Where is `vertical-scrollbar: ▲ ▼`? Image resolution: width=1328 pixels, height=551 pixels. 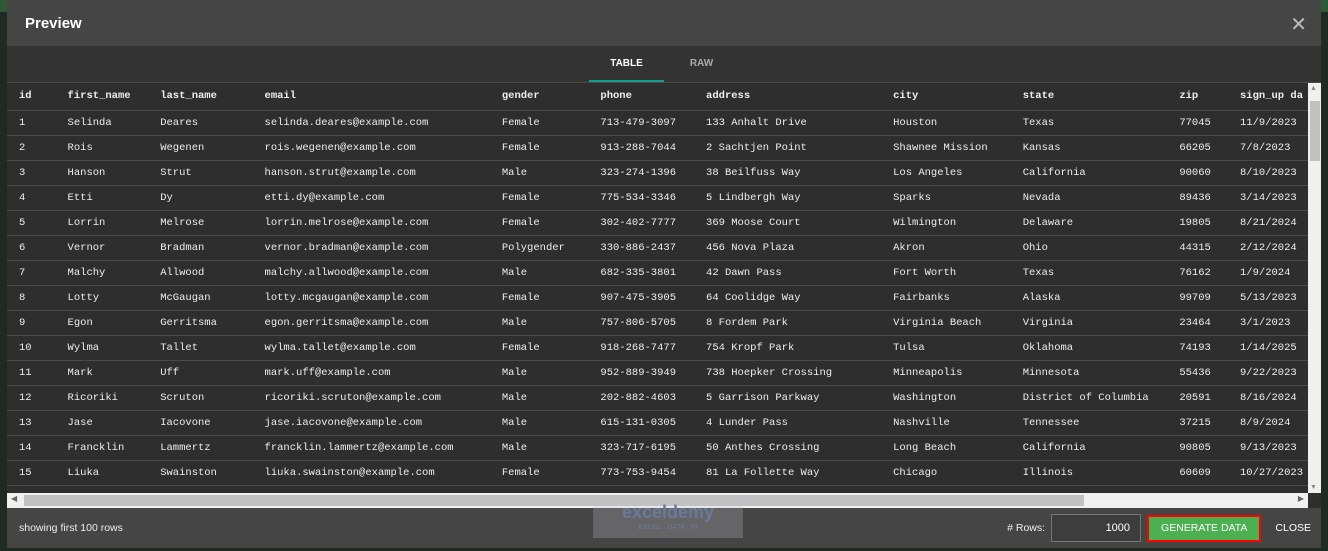 vertical-scrollbar: ▲ ▼ is located at coordinates (1314, 288).